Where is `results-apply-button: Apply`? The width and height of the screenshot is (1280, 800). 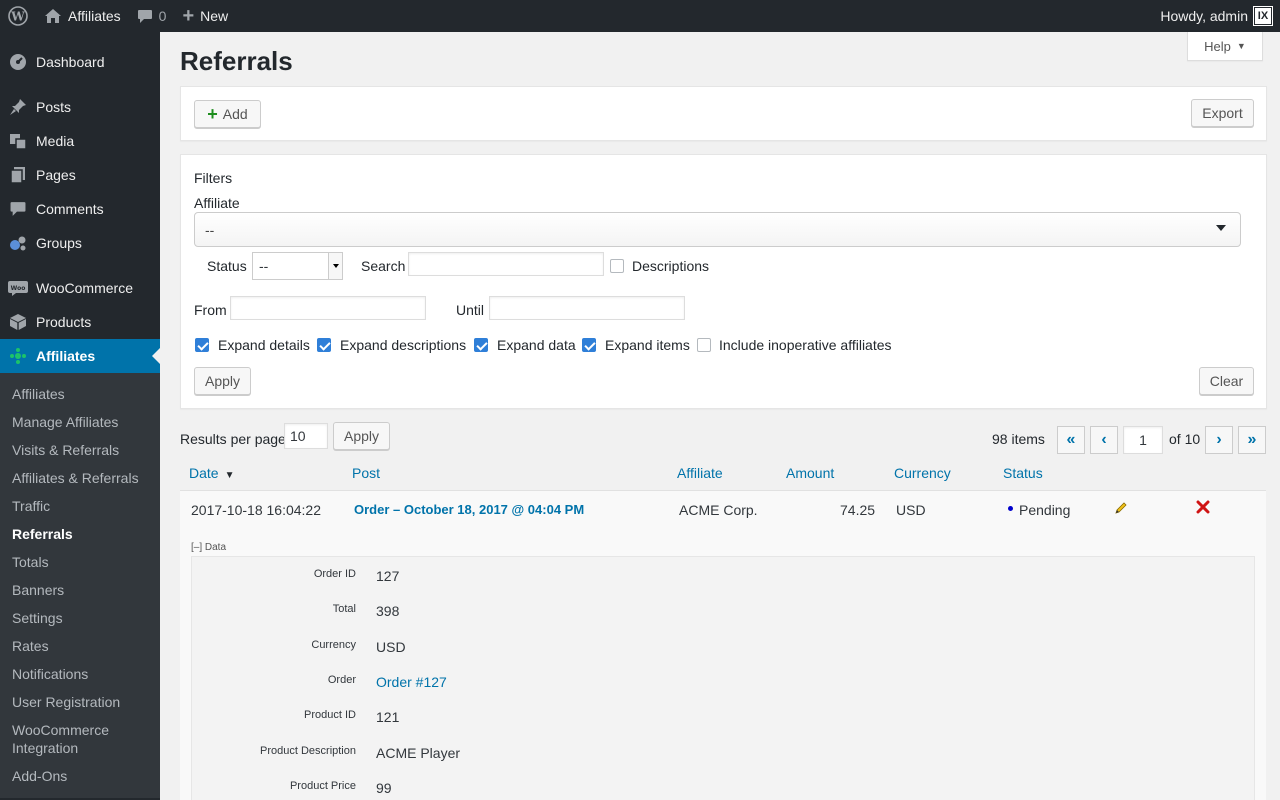
results-apply-button: Apply is located at coordinates (361, 436).